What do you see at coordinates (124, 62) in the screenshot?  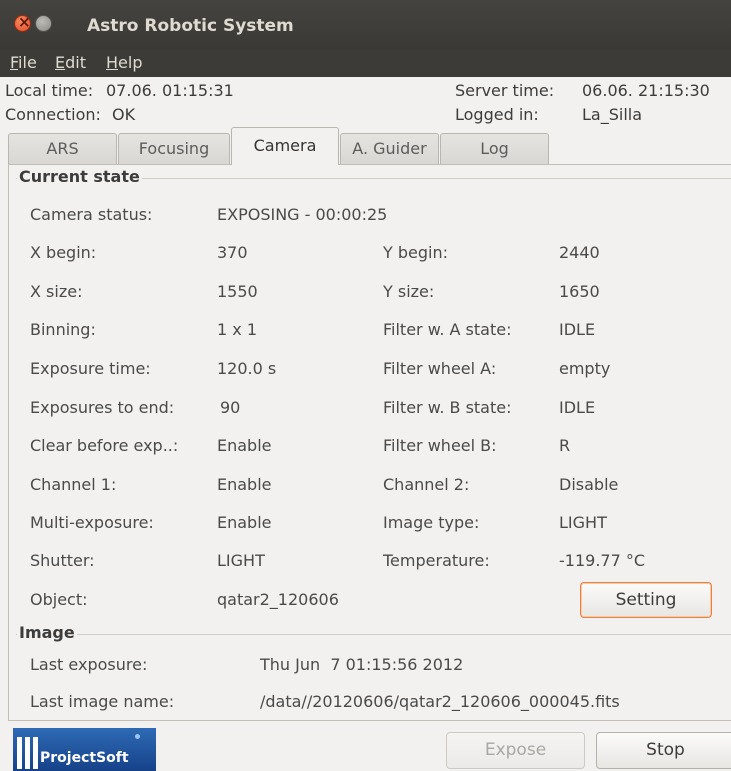 I see `menu-help: Help` at bounding box center [124, 62].